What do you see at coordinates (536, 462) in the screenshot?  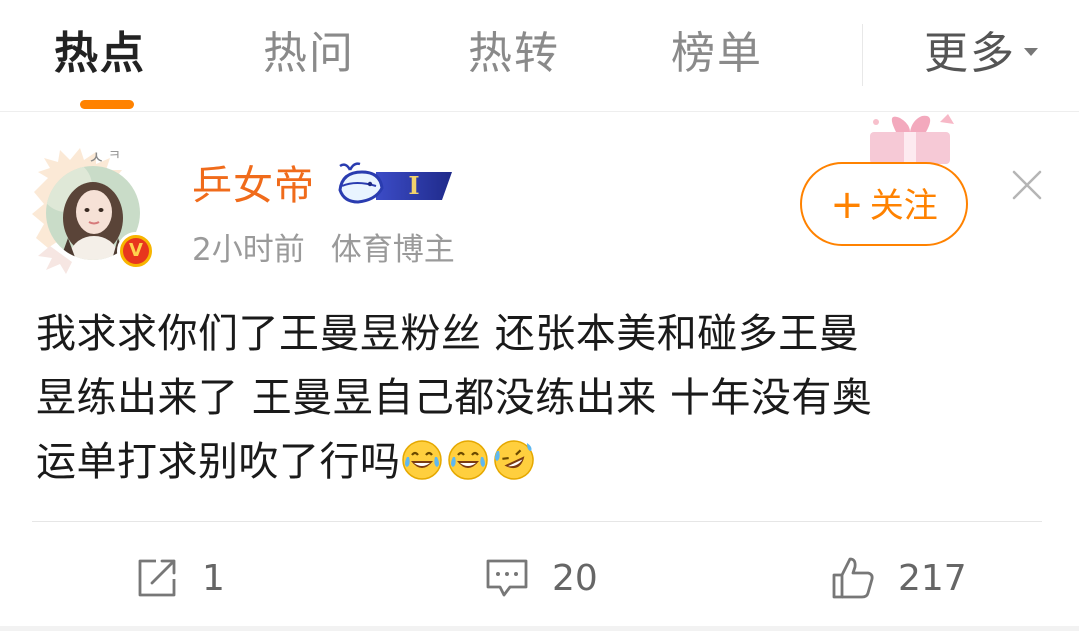 I see `post-body-line-3: 运单打求别吹了行吗` at bounding box center [536, 462].